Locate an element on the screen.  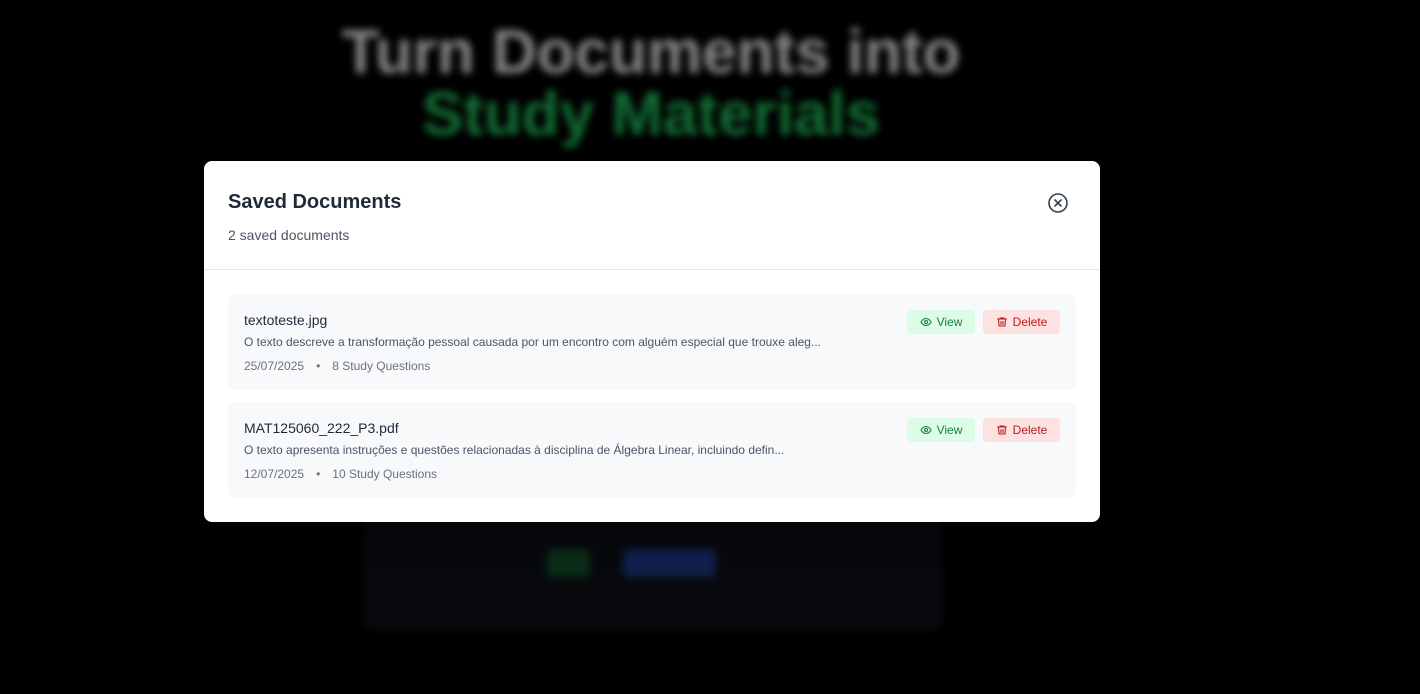
images-chip is located at coordinates (670, 563).